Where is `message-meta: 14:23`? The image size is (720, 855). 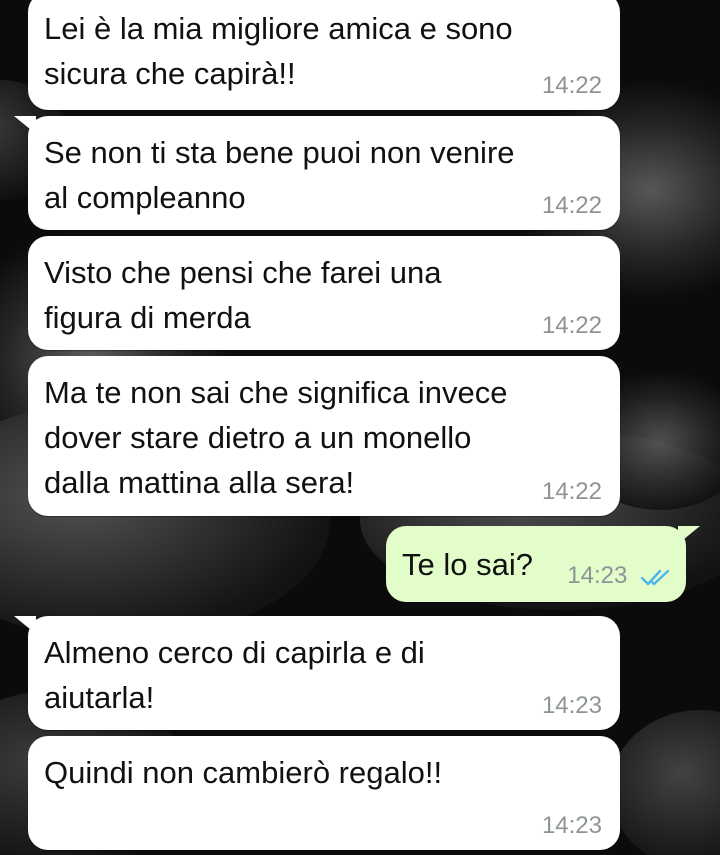
message-meta: 14:23 is located at coordinates (619, 576).